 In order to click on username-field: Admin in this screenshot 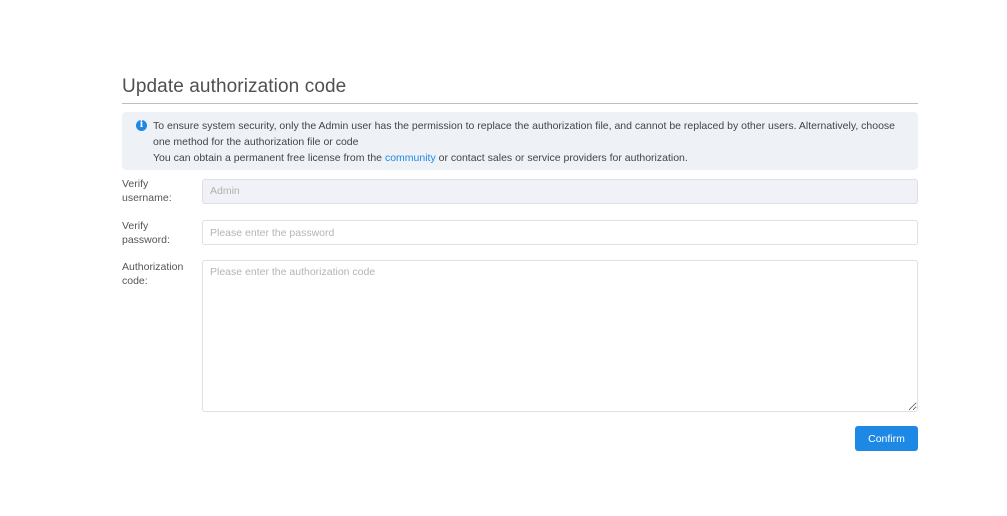, I will do `click(560, 191)`.